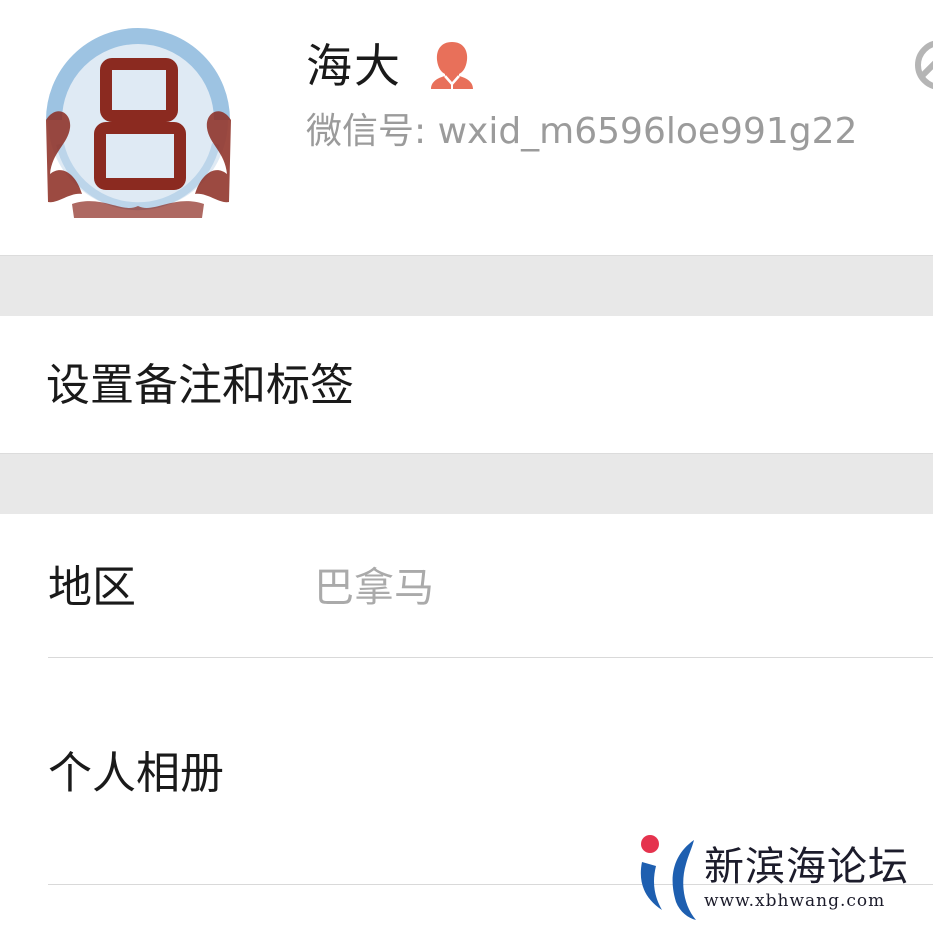 The image size is (933, 933). I want to click on region-label: 地区, so click(92, 587).